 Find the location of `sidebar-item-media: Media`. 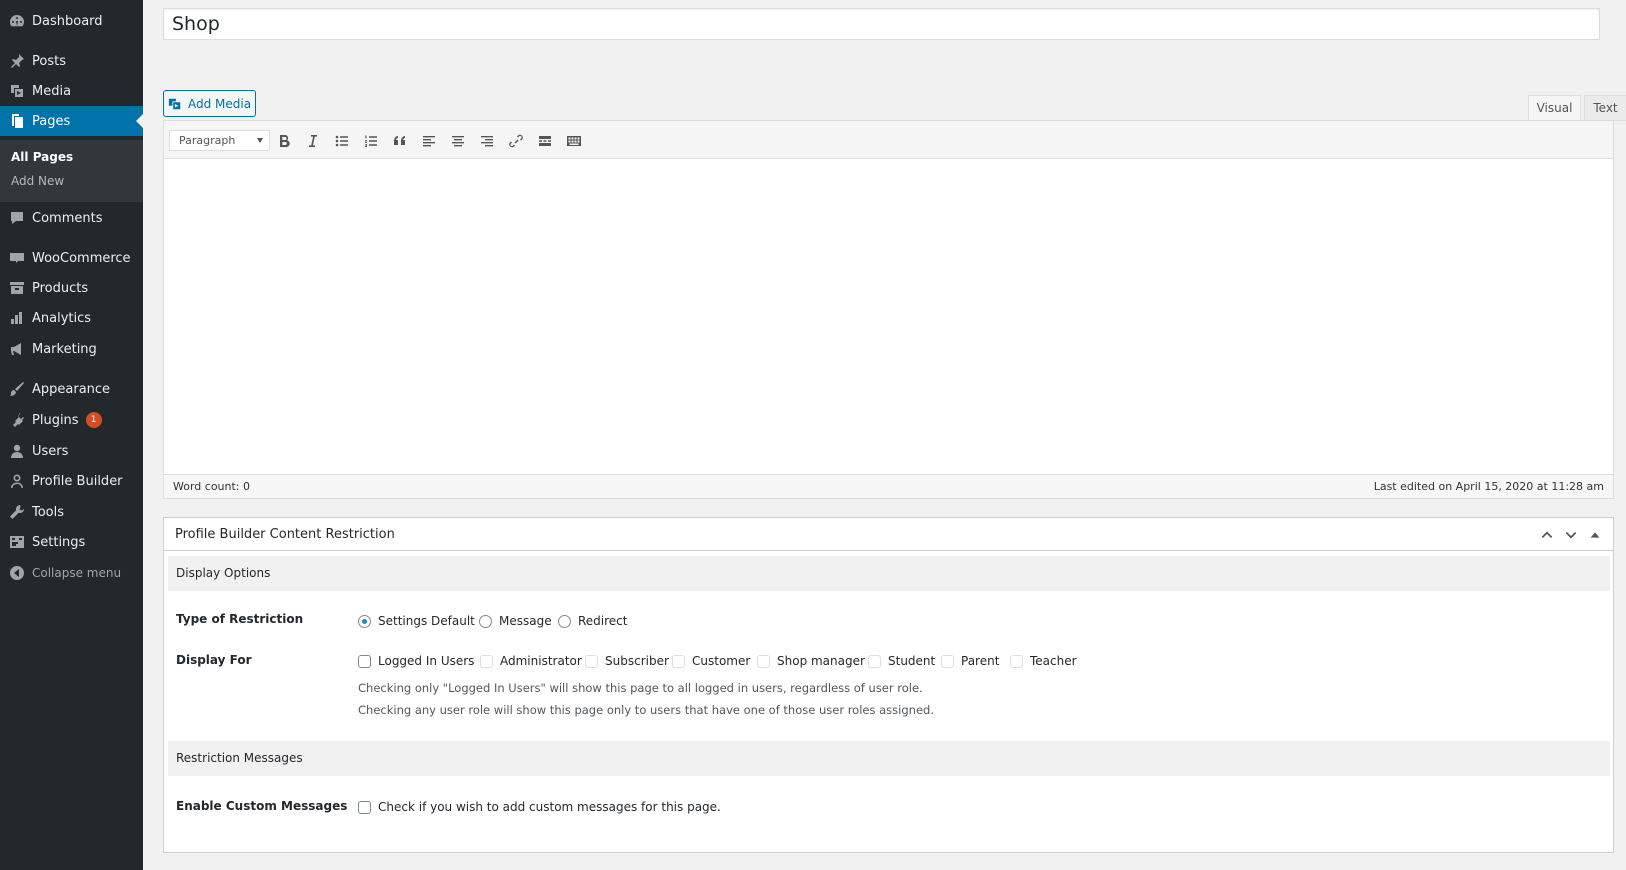

sidebar-item-media: Media is located at coordinates (71, 91).